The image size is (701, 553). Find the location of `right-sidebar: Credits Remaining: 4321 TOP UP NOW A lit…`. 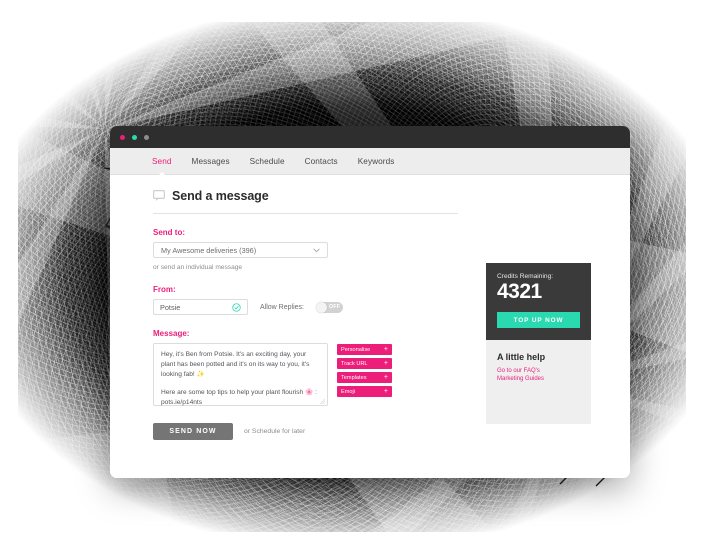

right-sidebar: Credits Remaining: 4321 TOP UP NOW A lit… is located at coordinates (538, 344).